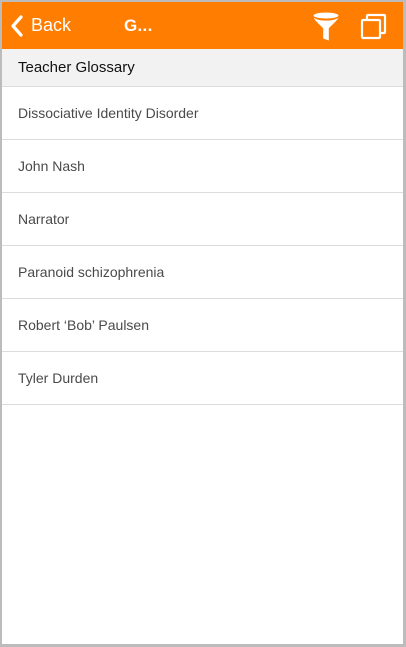  I want to click on list-item: Paranoid schizophrenia, so click(202, 272).